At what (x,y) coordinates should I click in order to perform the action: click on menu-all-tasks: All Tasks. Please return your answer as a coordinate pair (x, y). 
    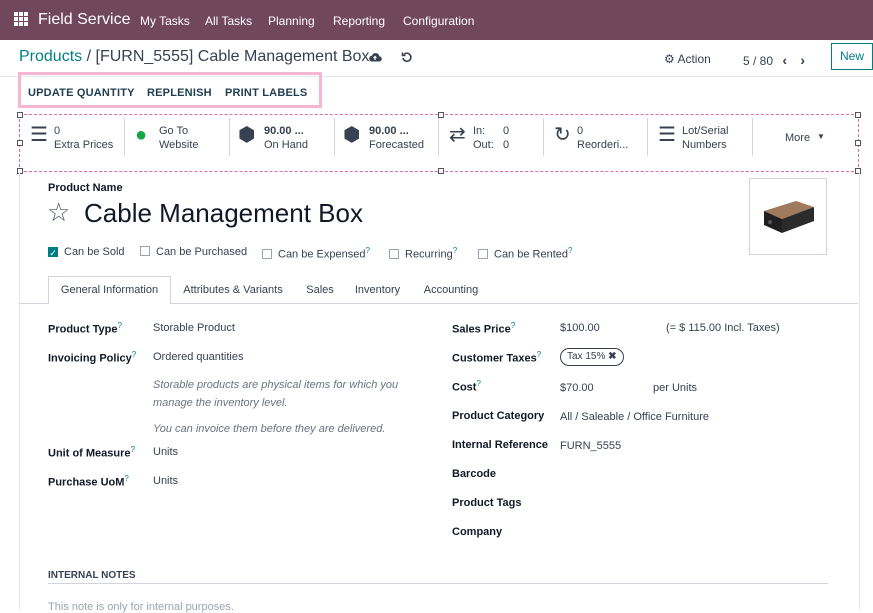
    Looking at the image, I should click on (228, 21).